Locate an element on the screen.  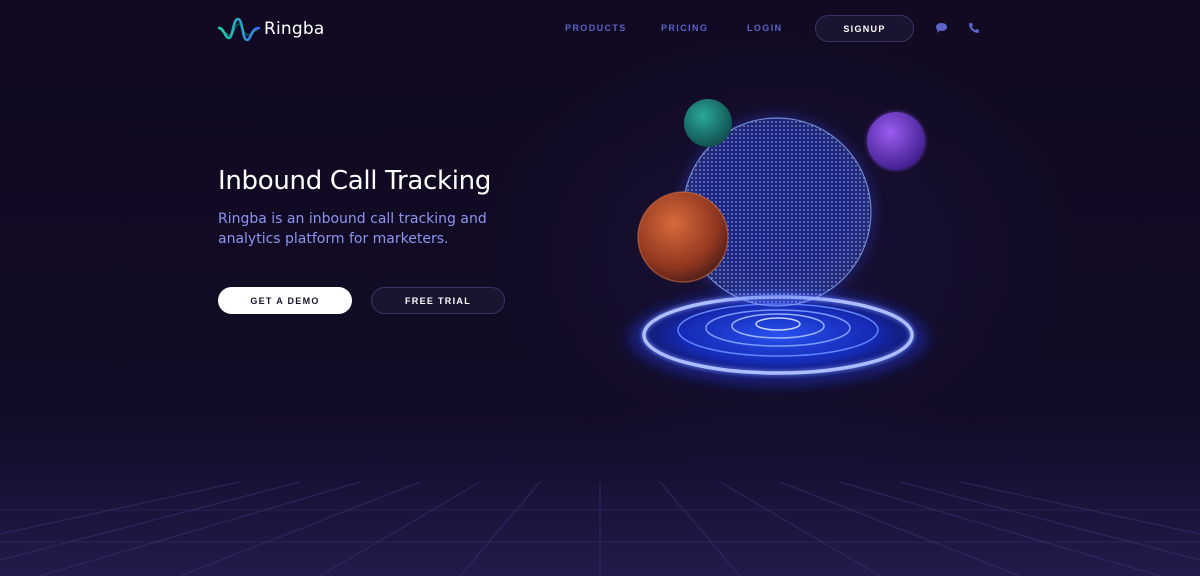
hero-title: Inbound Call Tracking is located at coordinates (355, 181).